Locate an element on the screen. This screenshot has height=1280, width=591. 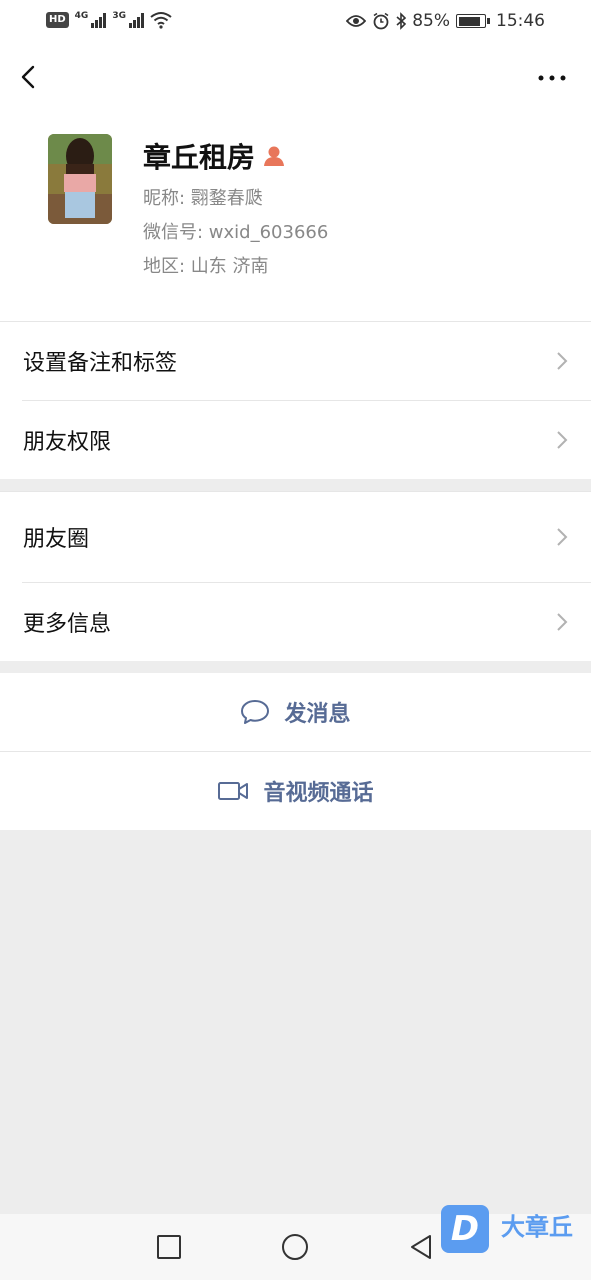
name-row: 章丘租房 is located at coordinates (214, 156).